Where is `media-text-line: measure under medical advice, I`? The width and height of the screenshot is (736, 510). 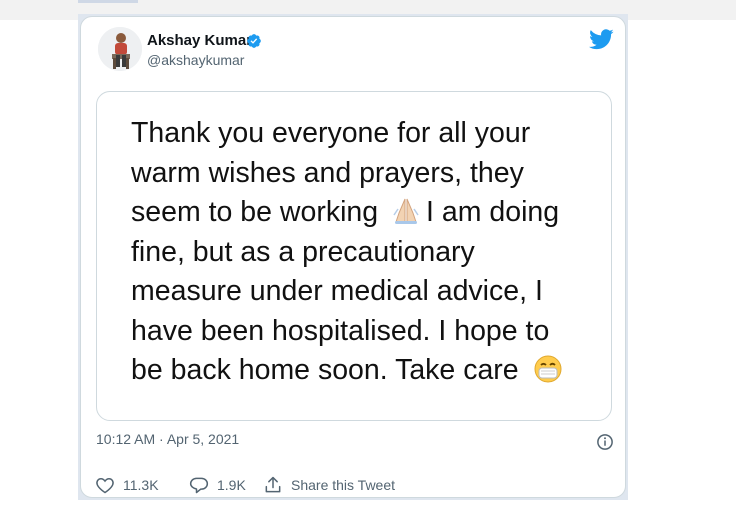
media-text-line: measure under medical advice, I is located at coordinates (337, 291).